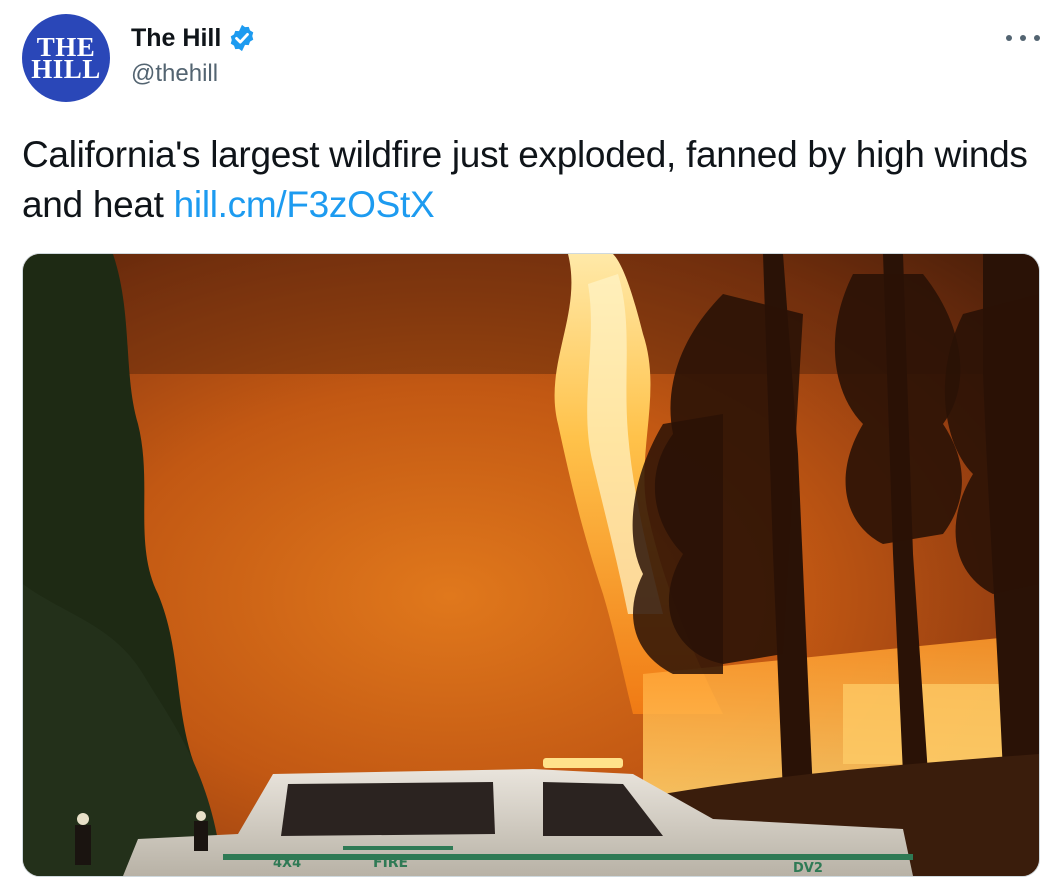 Image resolution: width=1060 pixels, height=894 pixels. I want to click on author-handle: @thehill, so click(194, 74).